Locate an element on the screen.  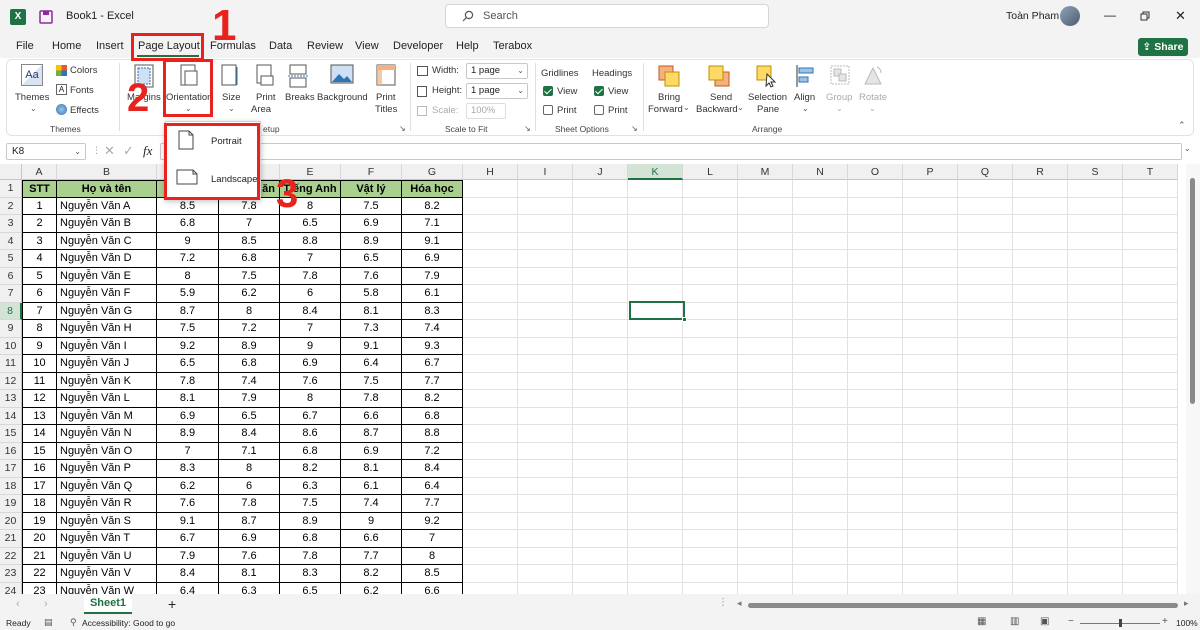
print-area-icon is located at coordinates (265, 76).